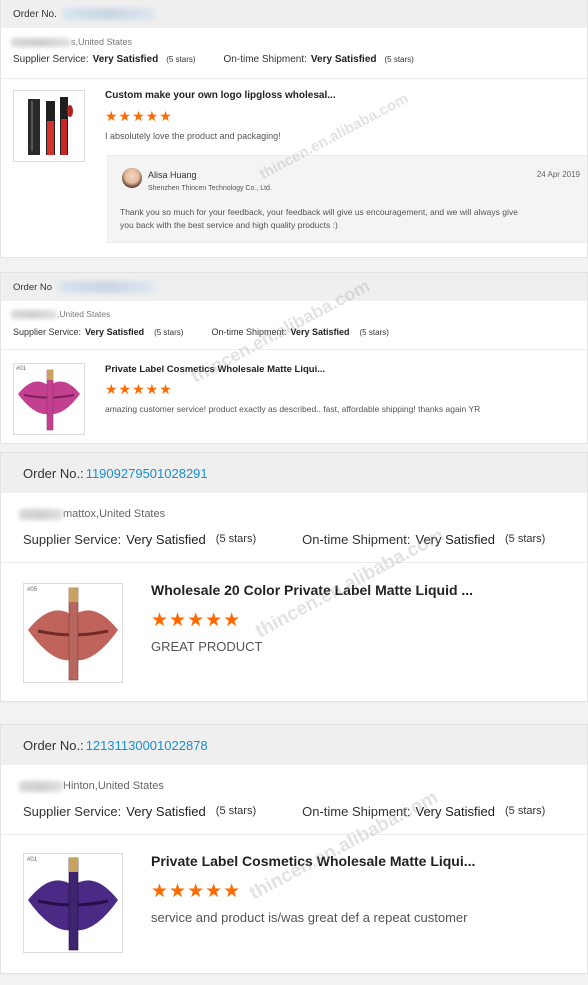  What do you see at coordinates (294, 745) in the screenshot?
I see `order-header: Order No.: 12131130001022878` at bounding box center [294, 745].